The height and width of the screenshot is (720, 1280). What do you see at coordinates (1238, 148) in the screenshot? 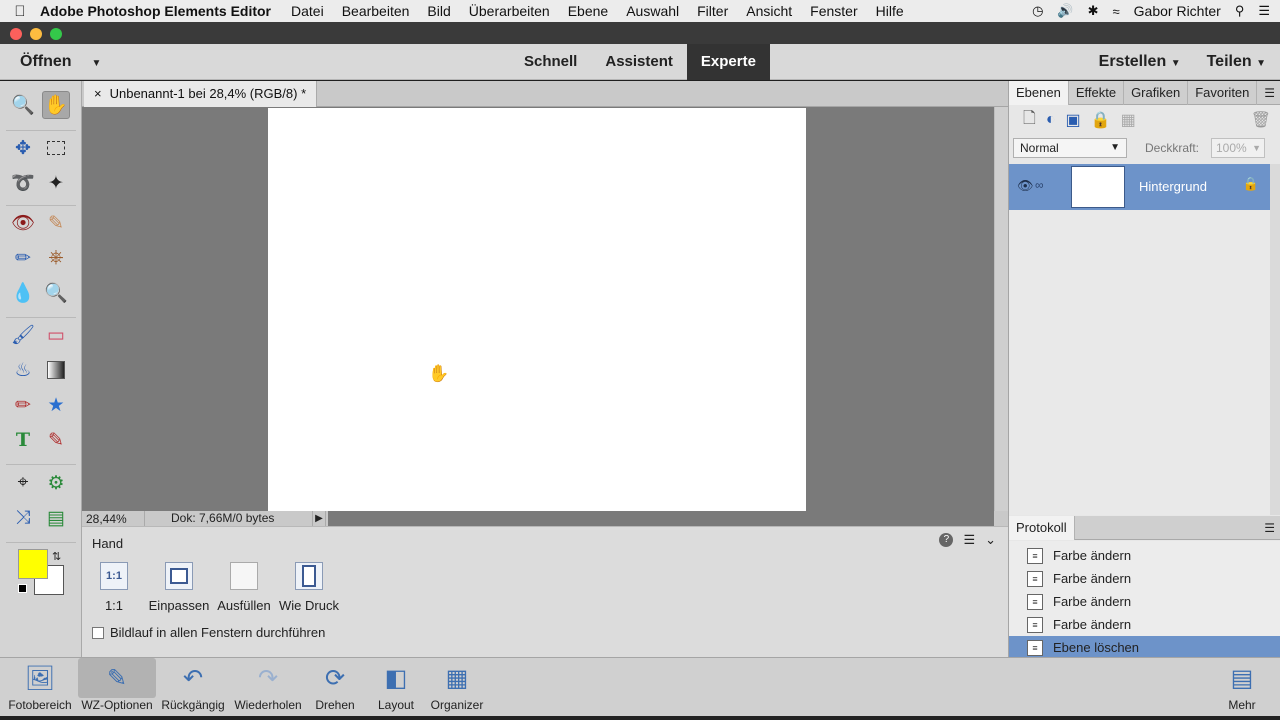
I see `opacity-field: 100% ▼` at bounding box center [1238, 148].